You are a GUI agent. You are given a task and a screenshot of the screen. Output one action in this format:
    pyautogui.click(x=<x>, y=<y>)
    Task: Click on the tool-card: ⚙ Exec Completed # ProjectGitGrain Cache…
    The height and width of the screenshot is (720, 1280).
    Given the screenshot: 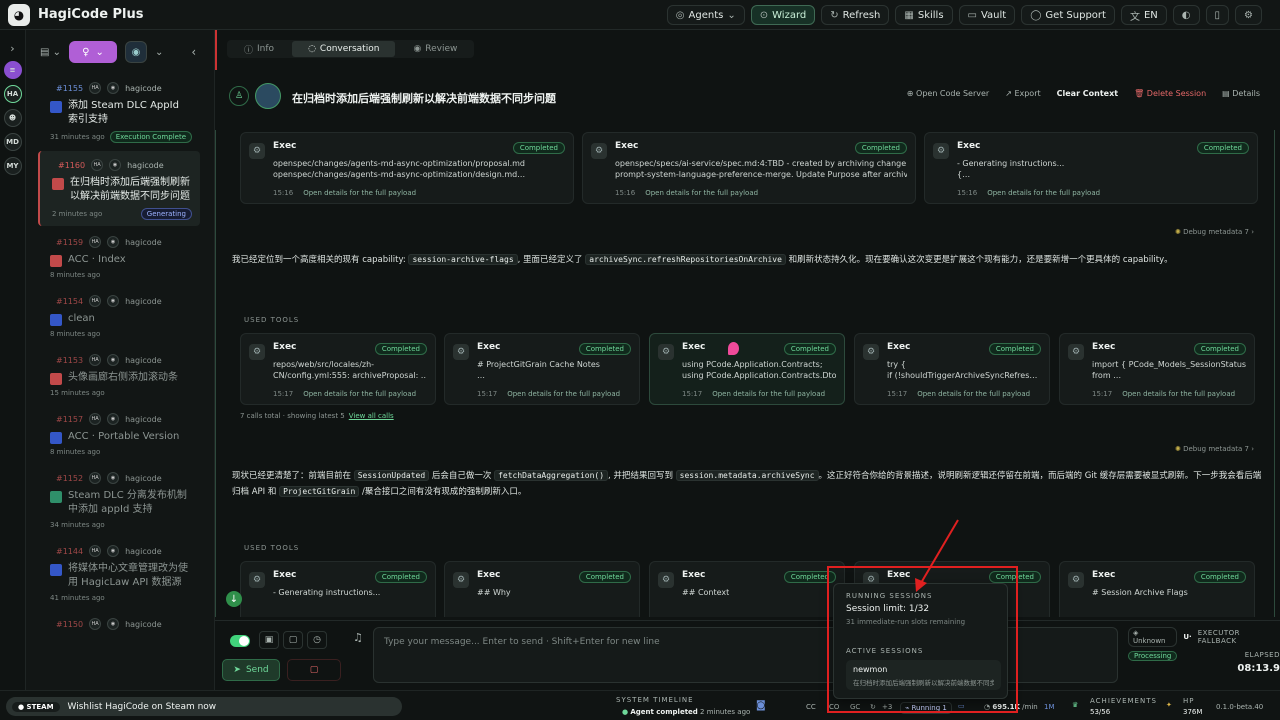 What is the action you would take?
    pyautogui.click(x=542, y=369)
    